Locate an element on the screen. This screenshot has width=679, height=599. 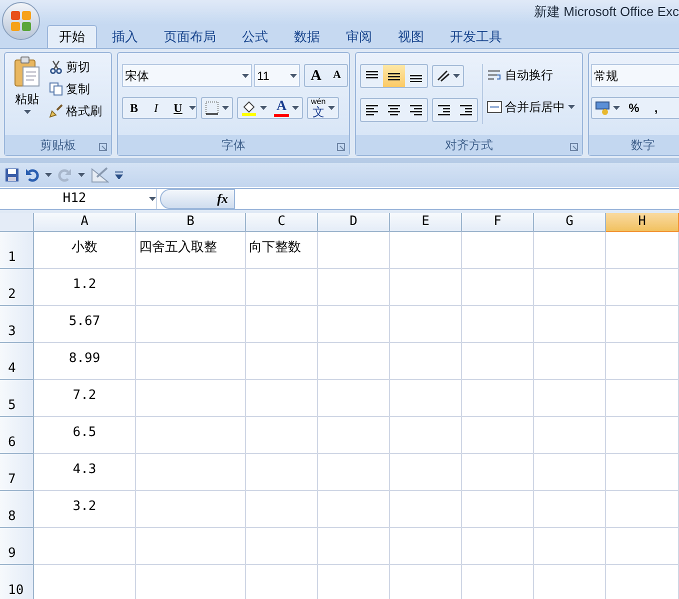
select-all-corner is located at coordinates (17, 222).